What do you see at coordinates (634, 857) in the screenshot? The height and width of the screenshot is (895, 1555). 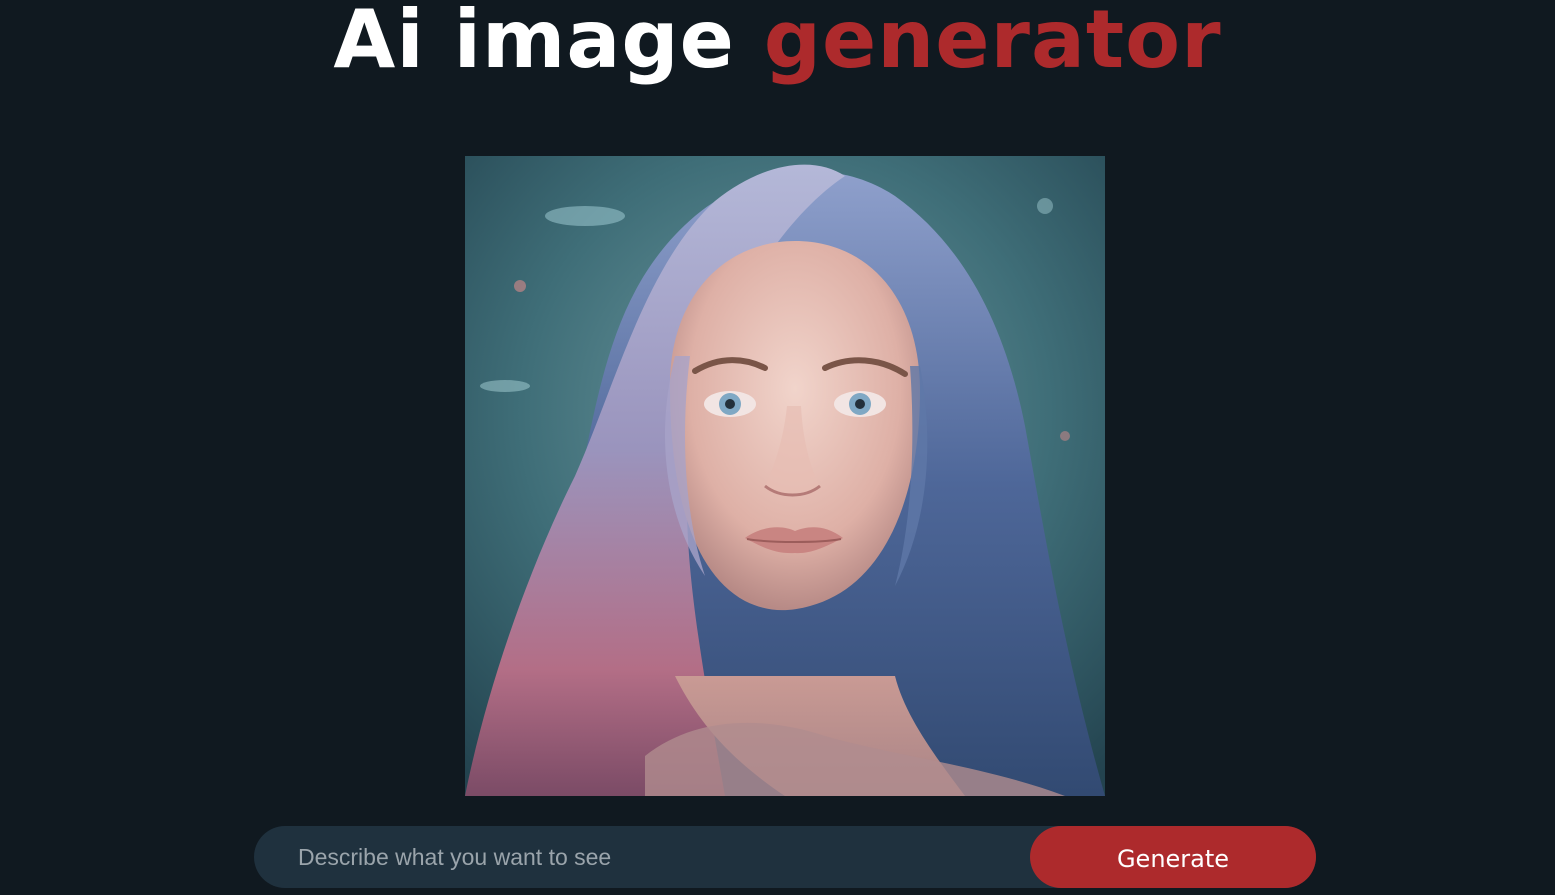 I see `prompt-input` at bounding box center [634, 857].